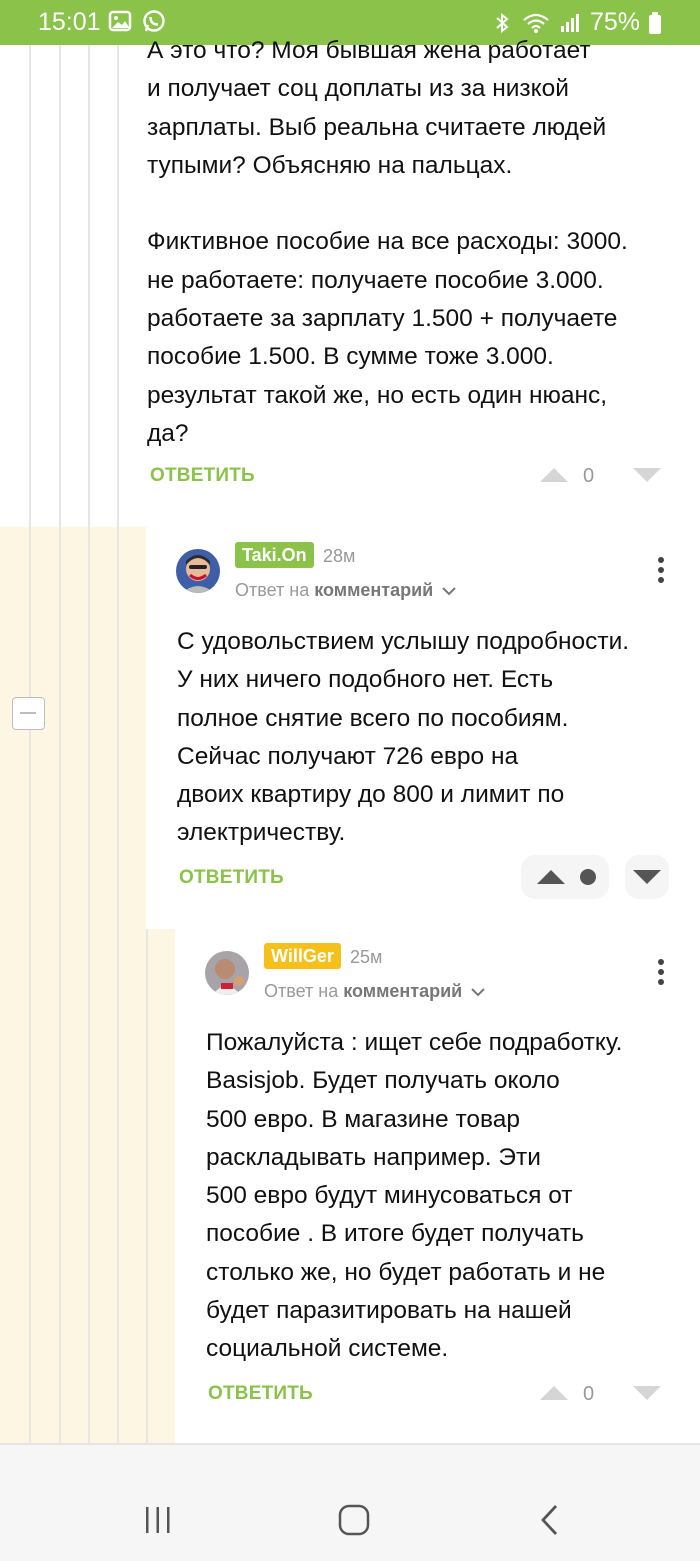 The width and height of the screenshot is (700, 1561). I want to click on signal-icon, so click(569, 22).